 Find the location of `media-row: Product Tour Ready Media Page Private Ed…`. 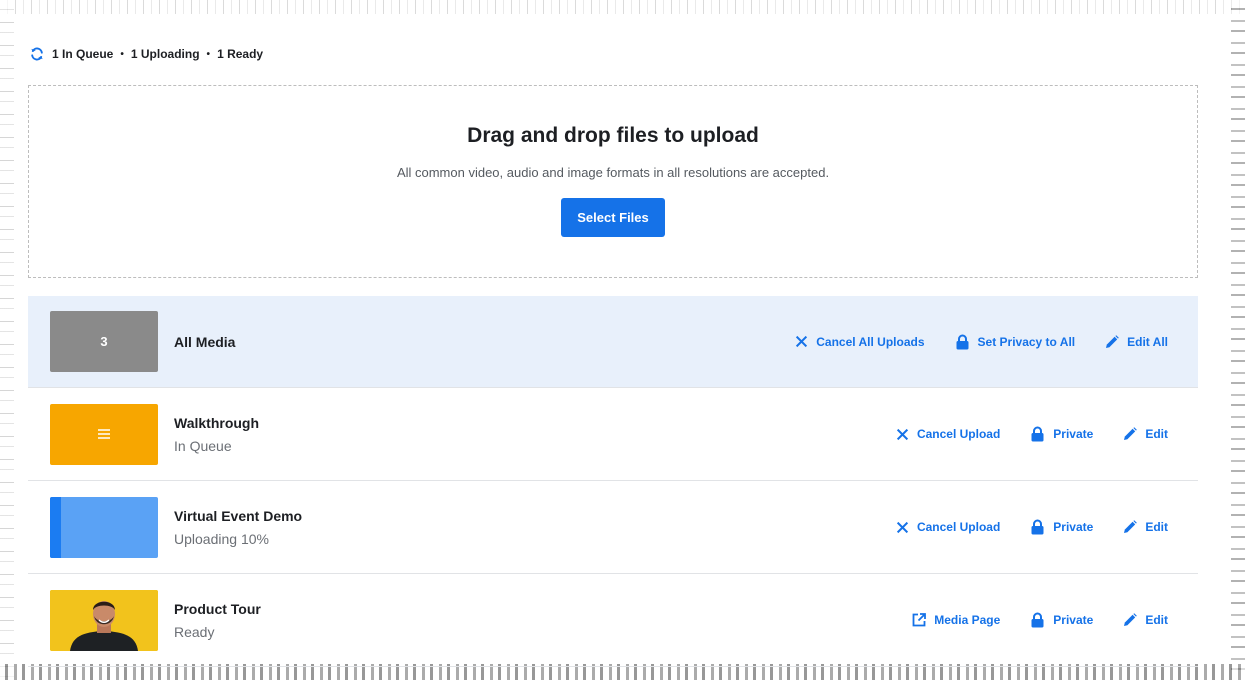

media-row: Product Tour Ready Media Page Private Ed… is located at coordinates (613, 620).